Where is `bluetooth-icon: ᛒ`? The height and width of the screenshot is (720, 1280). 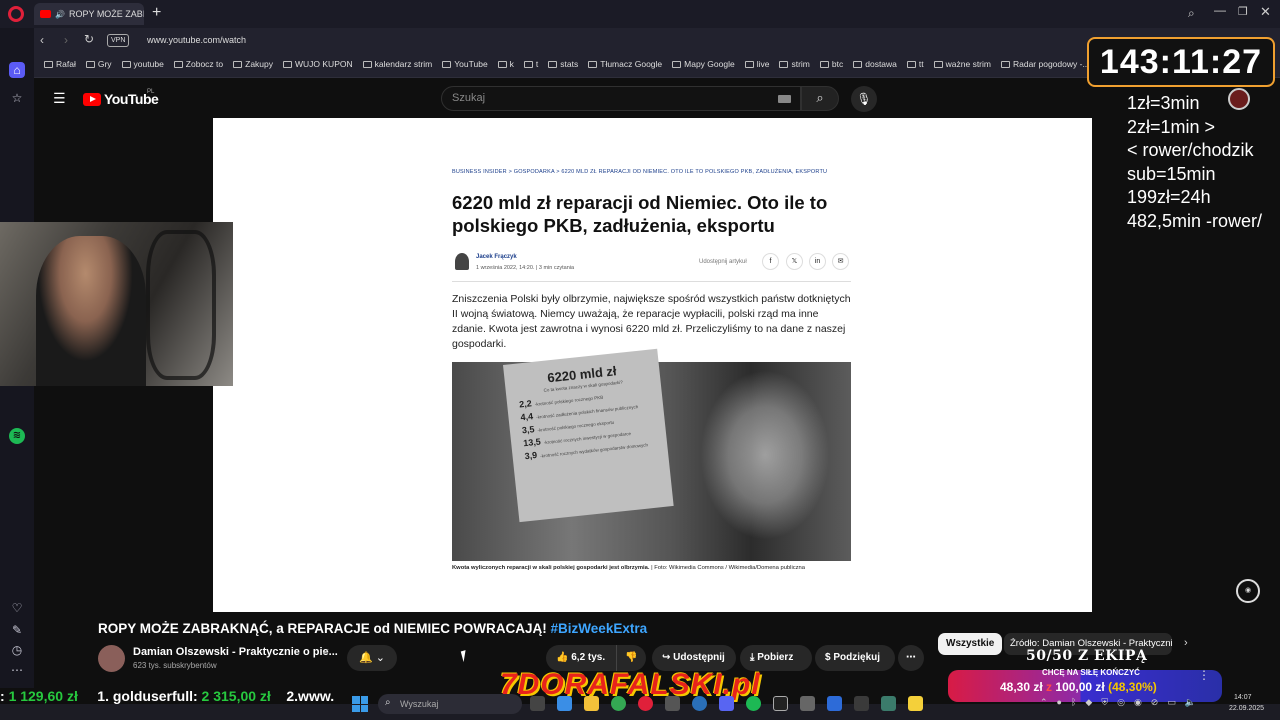
bluetooth-icon: ᛒ is located at coordinates (1073, 702).